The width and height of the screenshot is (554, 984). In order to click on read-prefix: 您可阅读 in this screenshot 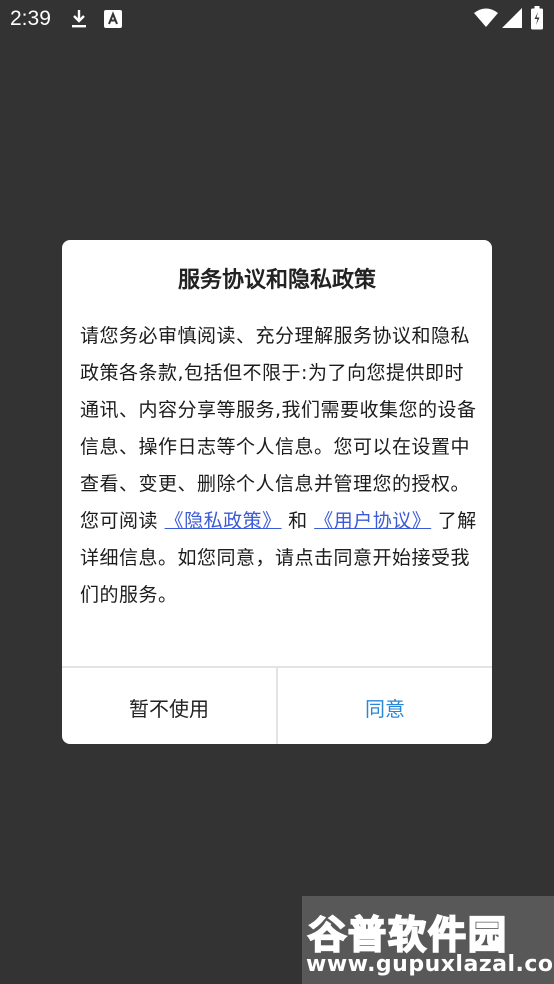, I will do `click(119, 521)`.